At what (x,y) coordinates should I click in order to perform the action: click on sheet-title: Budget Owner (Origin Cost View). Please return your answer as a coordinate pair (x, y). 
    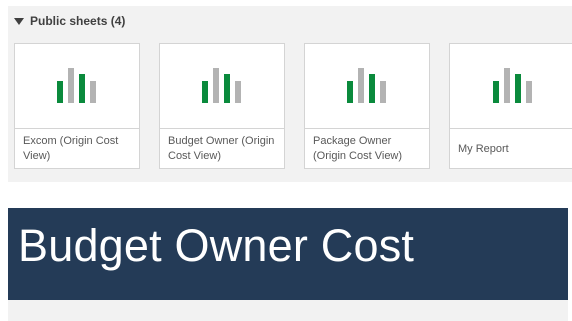
    Looking at the image, I should click on (221, 148).